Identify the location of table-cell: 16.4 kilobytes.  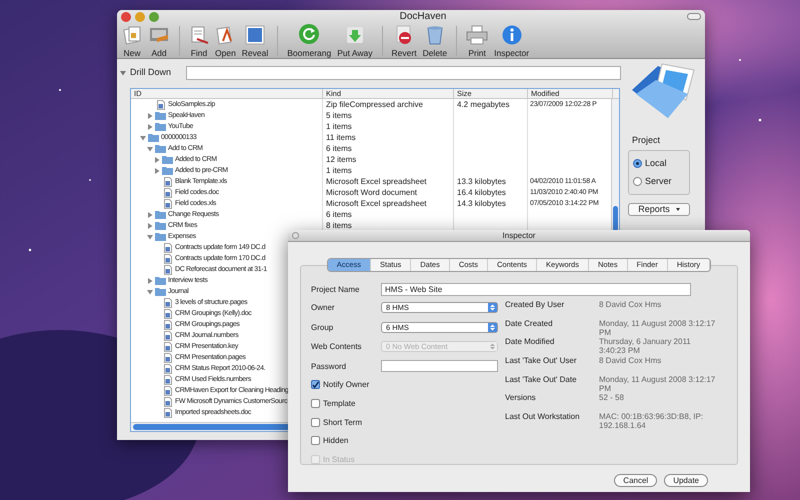
(481, 193).